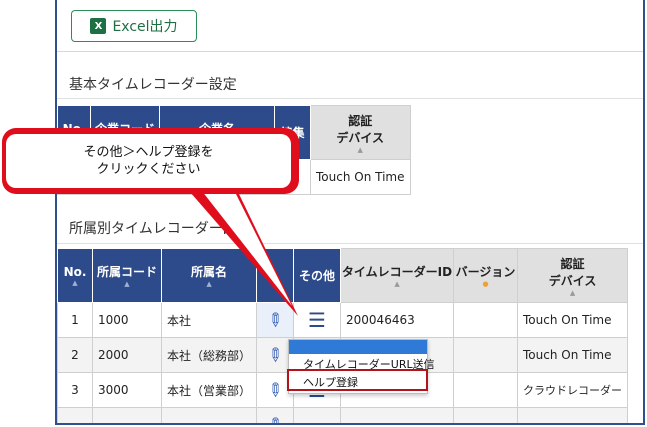 The image size is (647, 427). Describe the element at coordinates (358, 347) in the screenshot. I see `dropdown-header` at that location.